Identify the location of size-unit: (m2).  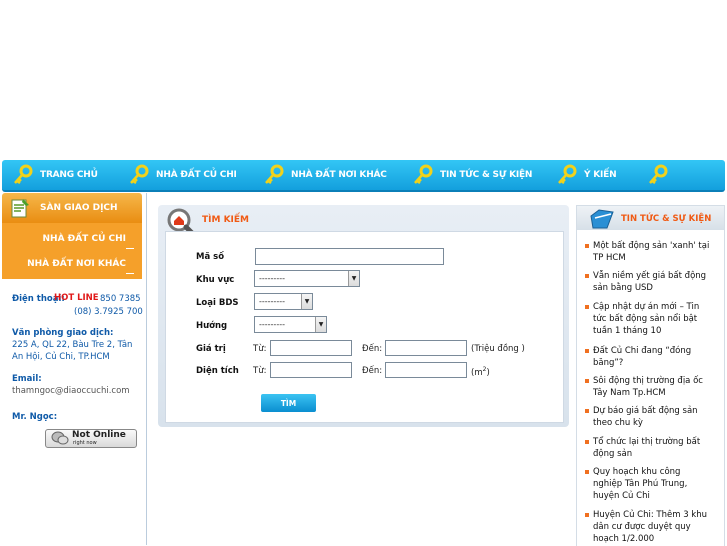
(480, 372).